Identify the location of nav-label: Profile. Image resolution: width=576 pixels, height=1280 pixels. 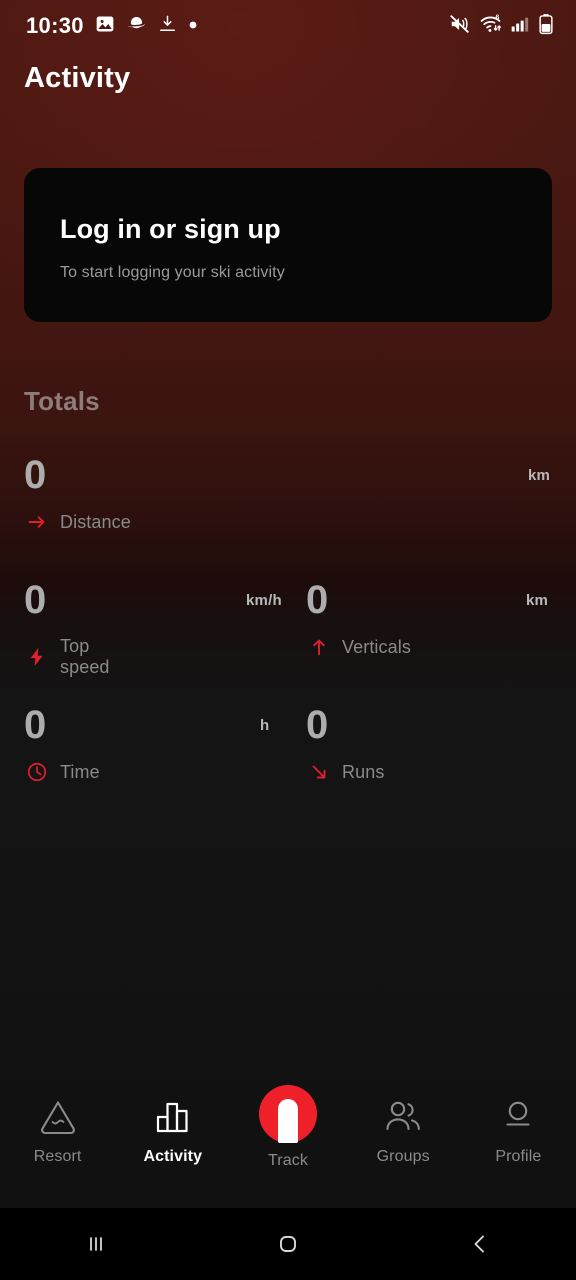
(518, 1156).